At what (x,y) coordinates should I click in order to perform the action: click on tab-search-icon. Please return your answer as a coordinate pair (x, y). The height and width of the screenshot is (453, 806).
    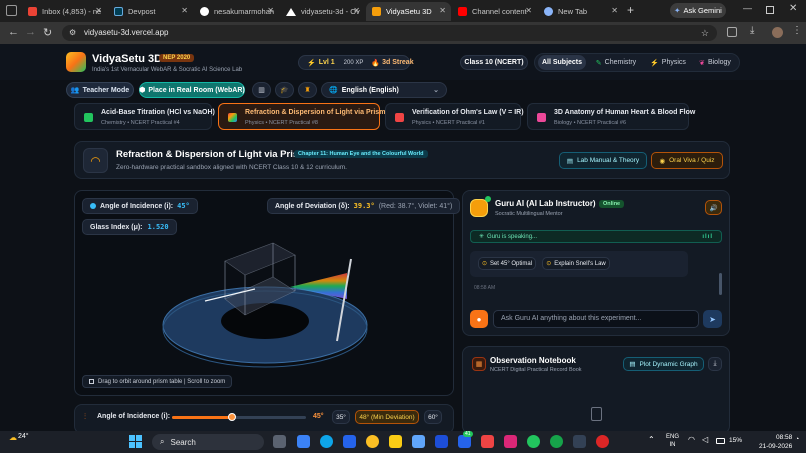
    Looking at the image, I should click on (11, 10).